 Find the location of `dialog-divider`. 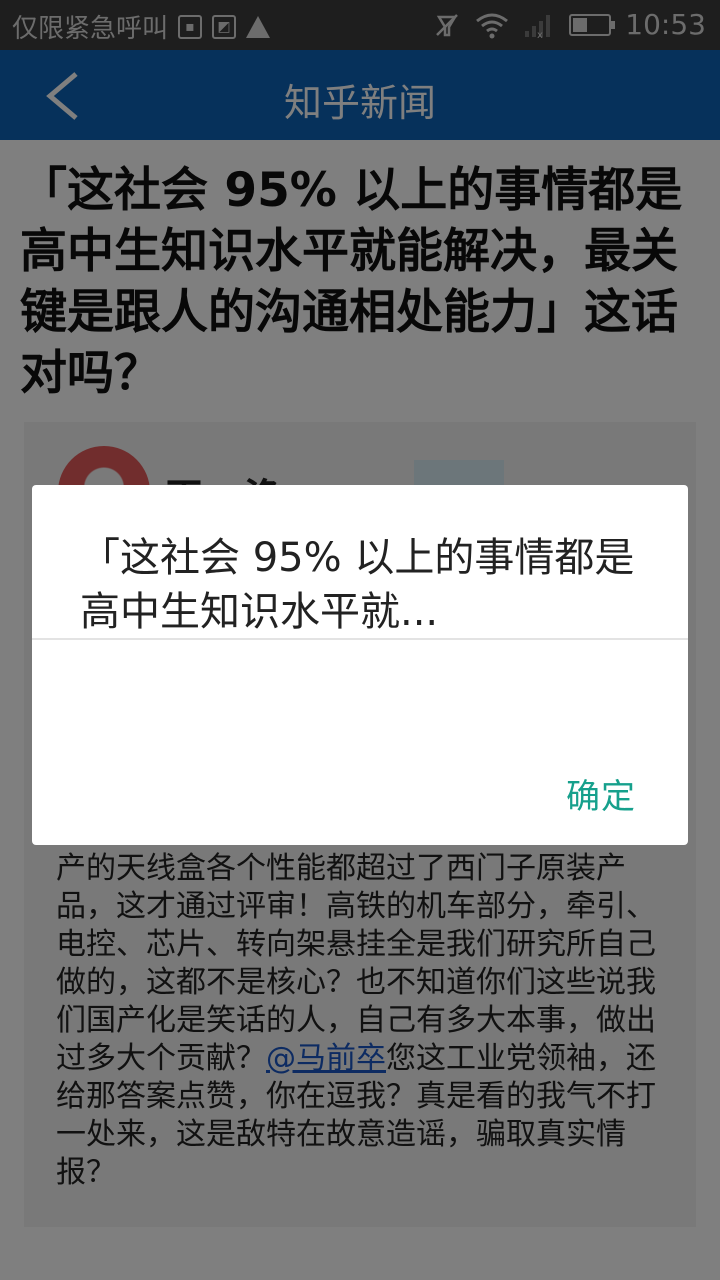

dialog-divider is located at coordinates (360, 639).